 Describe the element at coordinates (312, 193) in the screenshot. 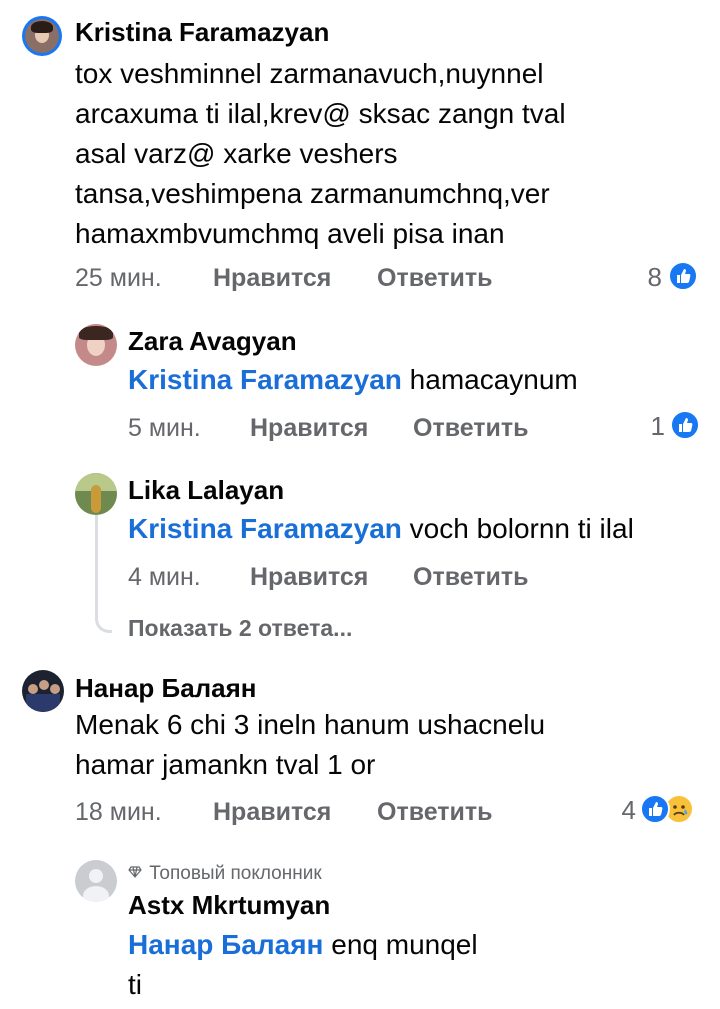

I see `comment-line: tansa,veshimpena zarmanumchnq,ver` at that location.